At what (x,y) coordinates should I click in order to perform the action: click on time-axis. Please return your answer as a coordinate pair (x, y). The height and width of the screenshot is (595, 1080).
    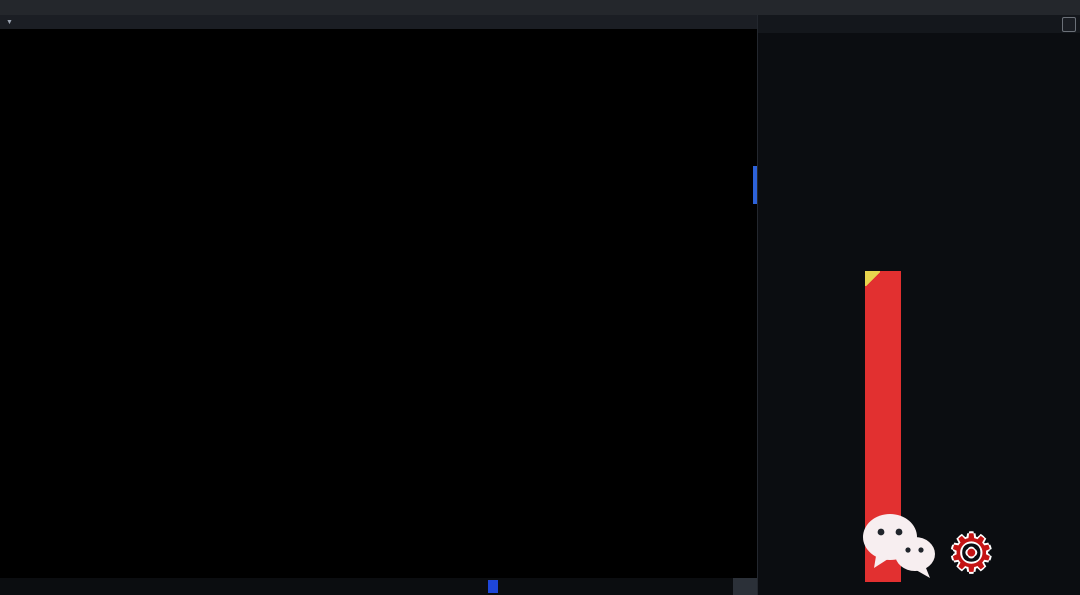
    Looking at the image, I should click on (379, 586).